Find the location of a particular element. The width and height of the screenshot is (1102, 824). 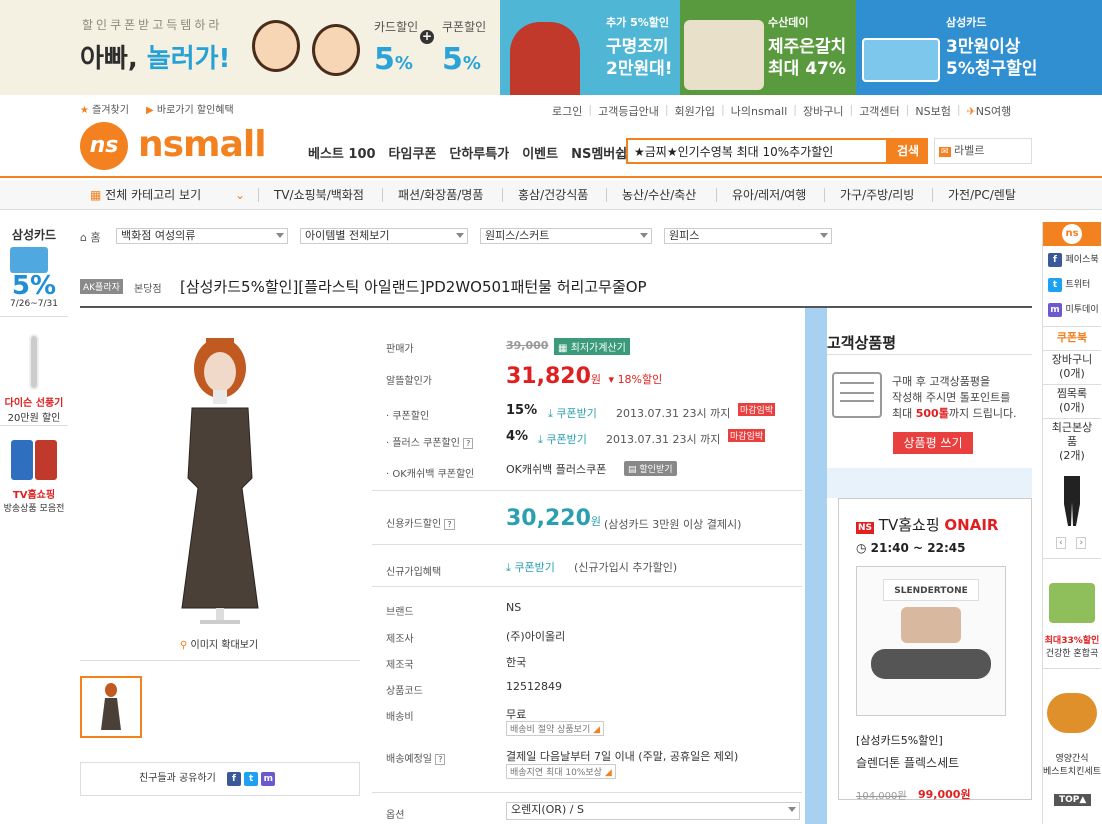

cat-baby: 유아/레저/여행 is located at coordinates (769, 195).